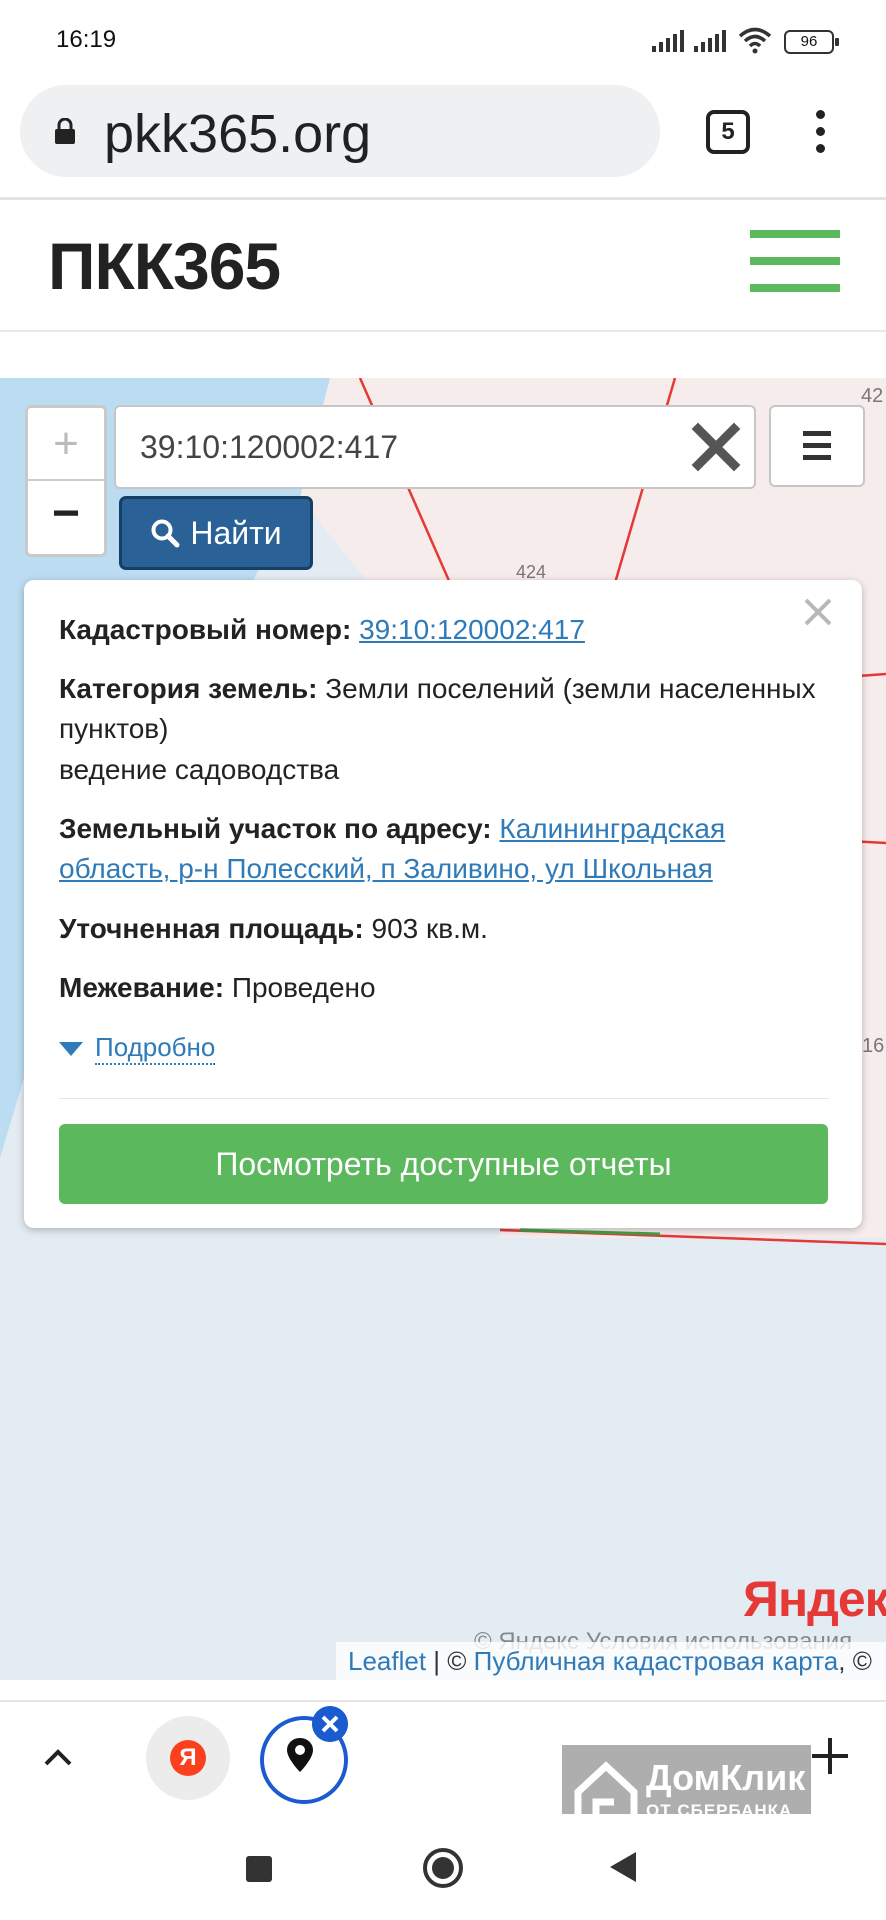 Image resolution: width=886 pixels, height=1920 pixels. What do you see at coordinates (728, 132) in the screenshot?
I see `tab-switcher-button: 5` at bounding box center [728, 132].